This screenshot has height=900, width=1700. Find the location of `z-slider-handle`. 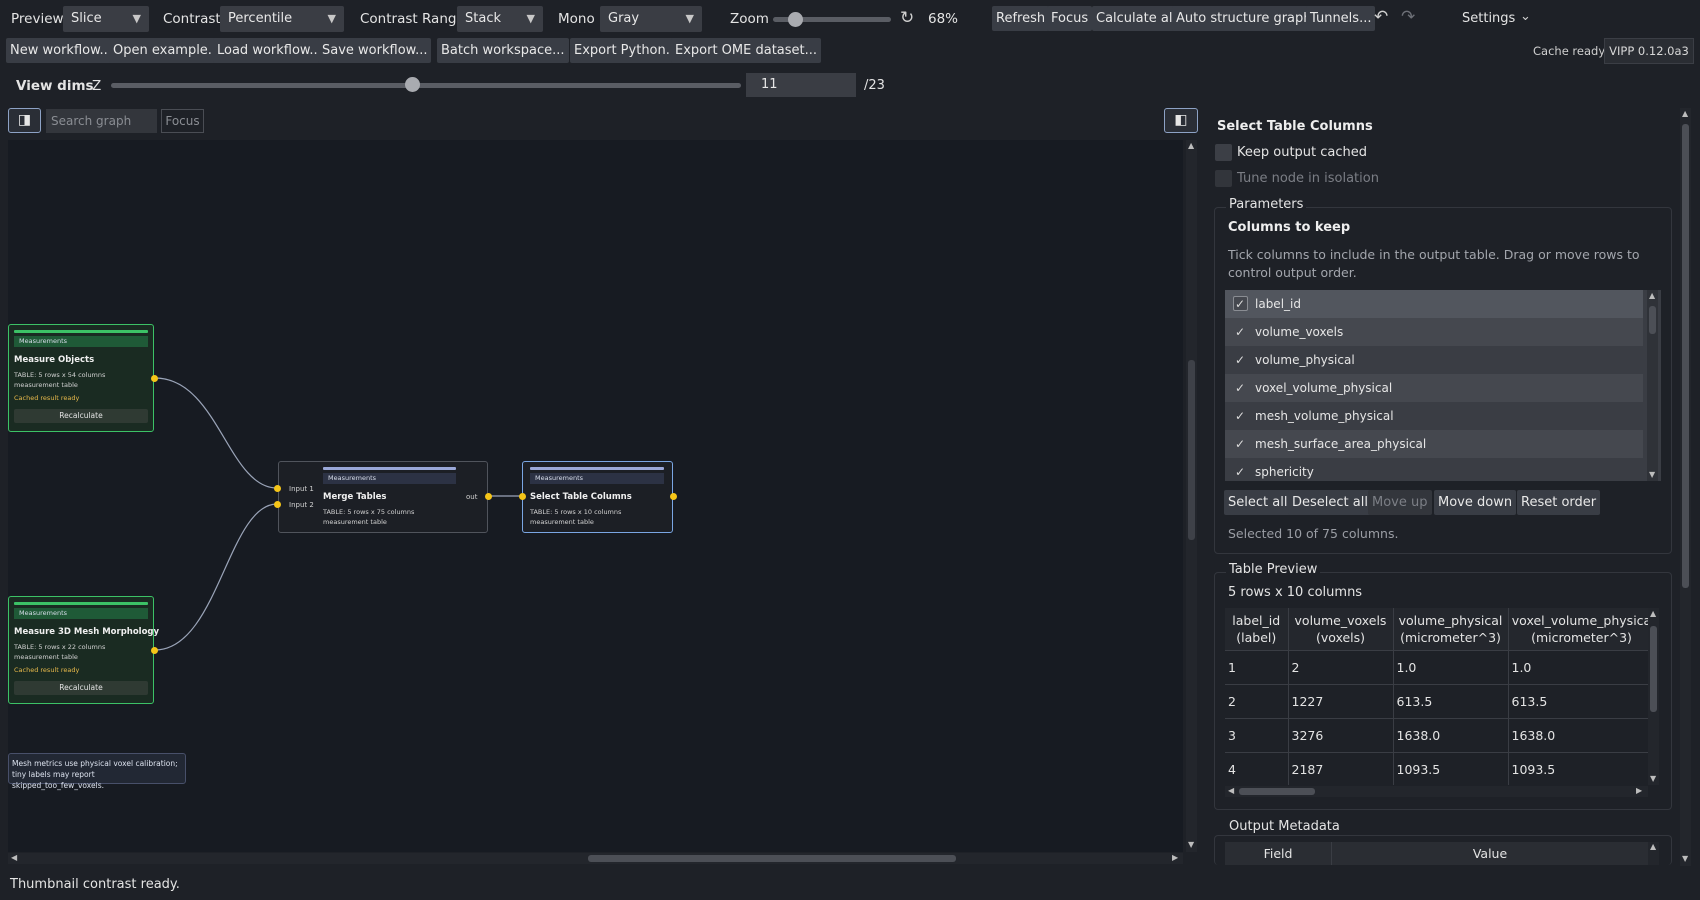

z-slider-handle is located at coordinates (413, 84).